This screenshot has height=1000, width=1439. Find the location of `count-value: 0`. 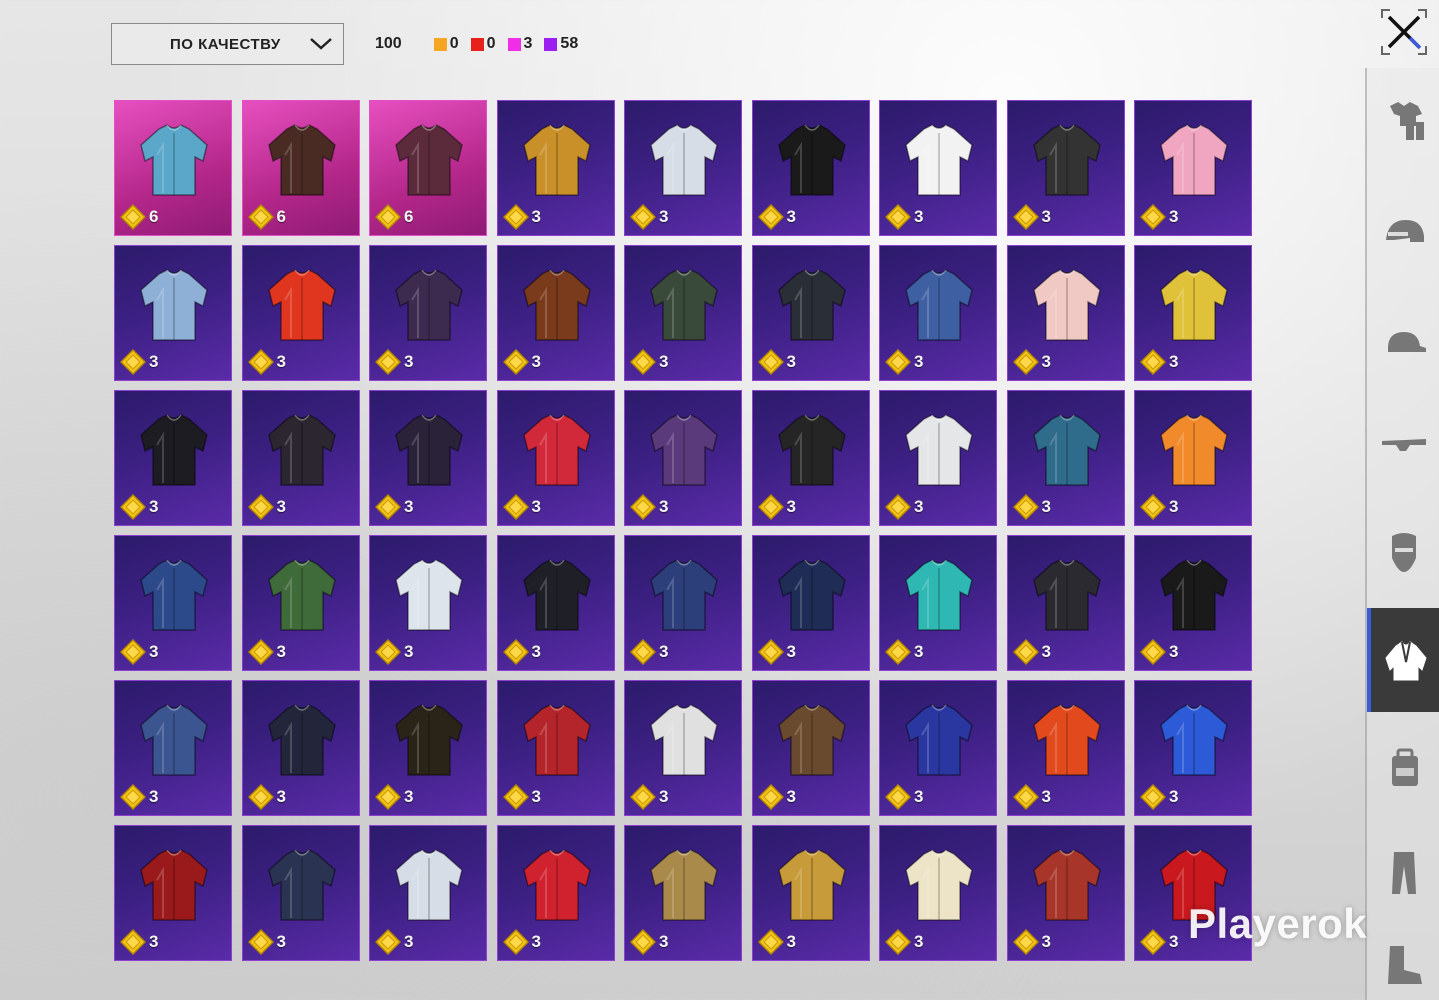

count-value: 0 is located at coordinates (454, 43).